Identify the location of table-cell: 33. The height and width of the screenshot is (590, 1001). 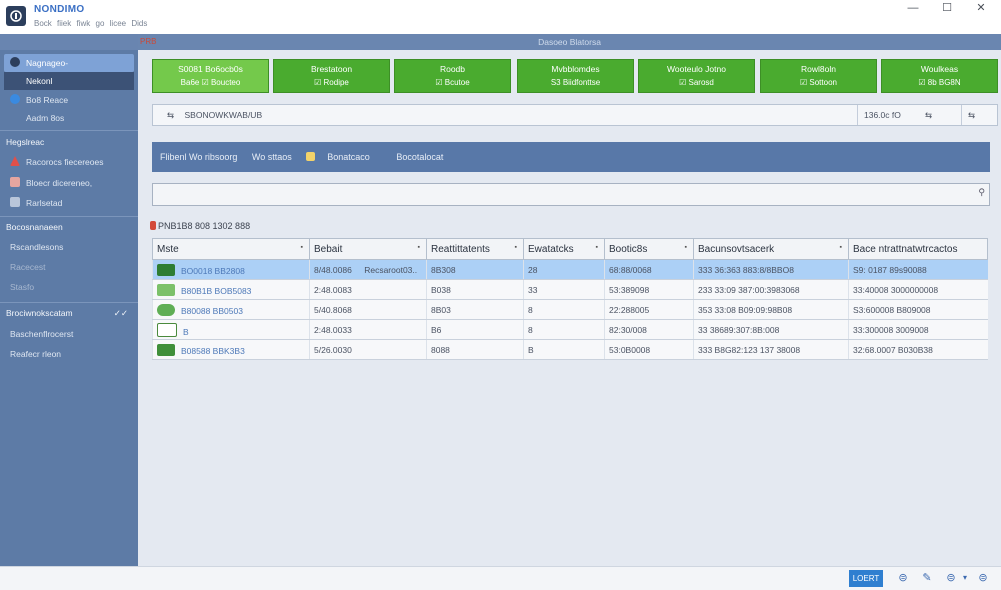
(564, 289).